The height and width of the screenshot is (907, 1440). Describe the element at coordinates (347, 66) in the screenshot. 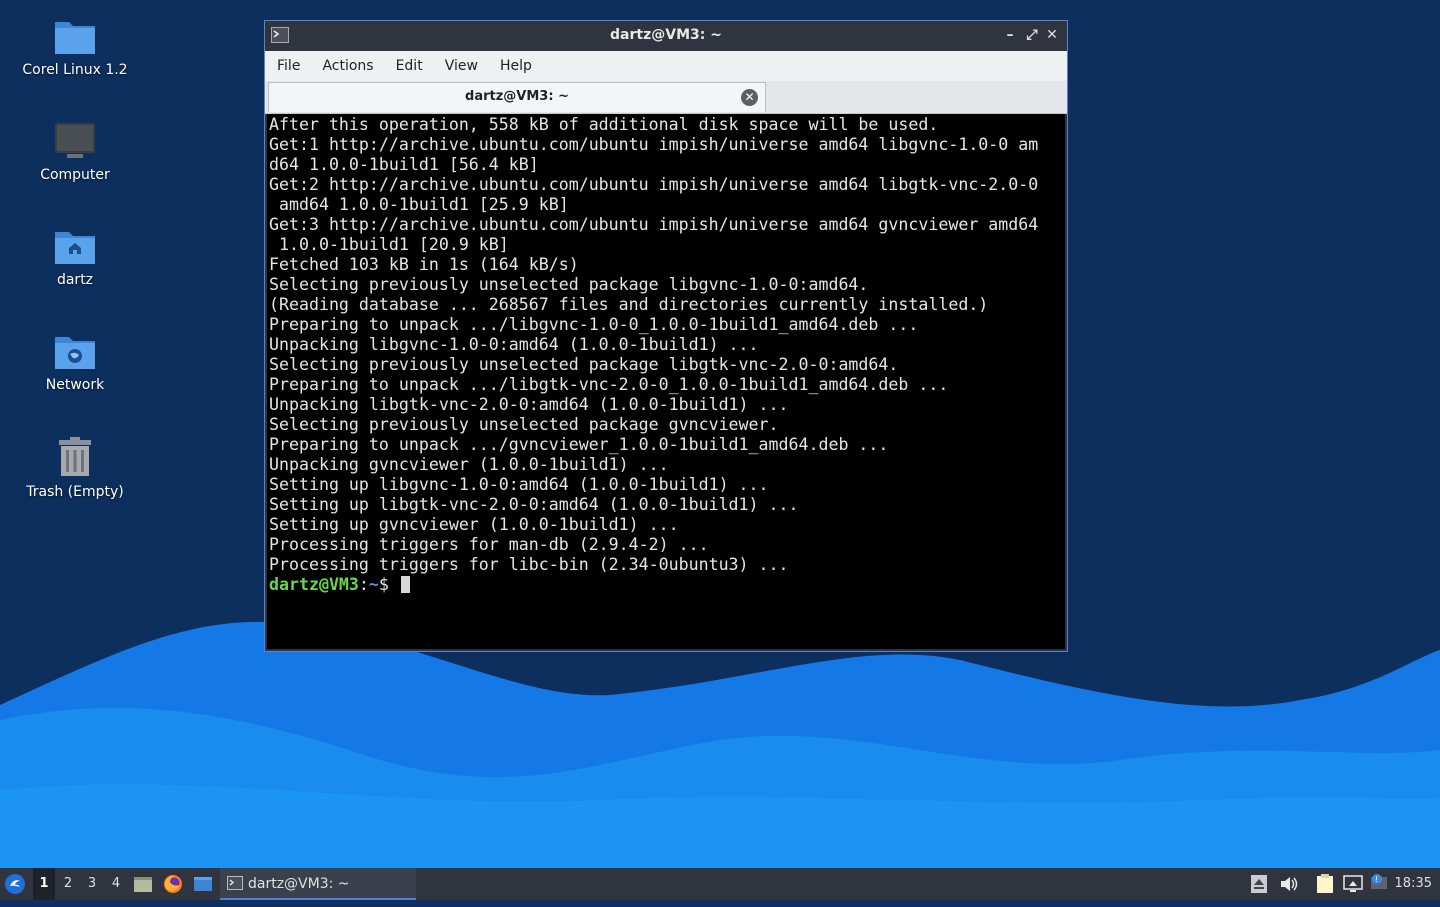

I see `menu-actions: Actions` at that location.